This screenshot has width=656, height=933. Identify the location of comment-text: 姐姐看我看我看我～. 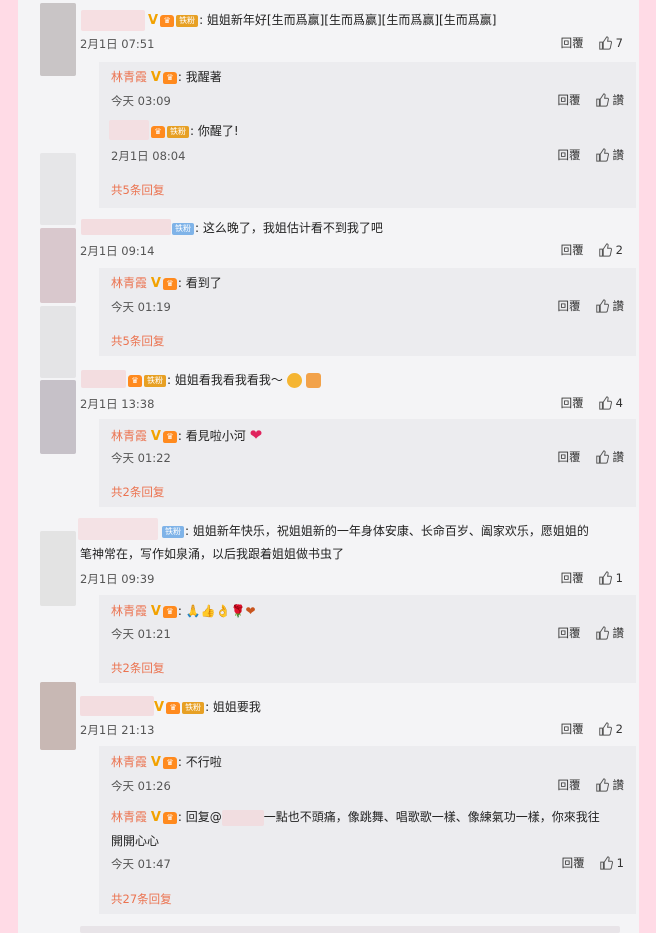
(228, 380).